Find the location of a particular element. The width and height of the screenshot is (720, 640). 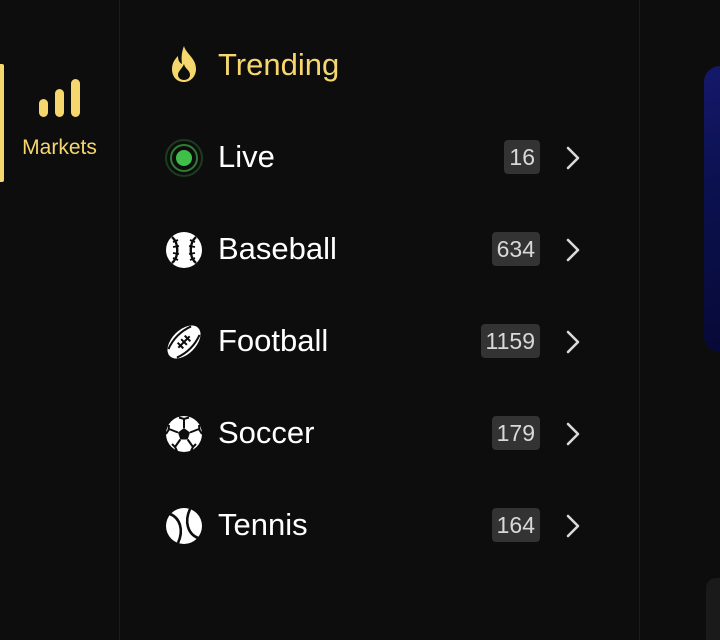

live-dot-icon is located at coordinates (184, 158).